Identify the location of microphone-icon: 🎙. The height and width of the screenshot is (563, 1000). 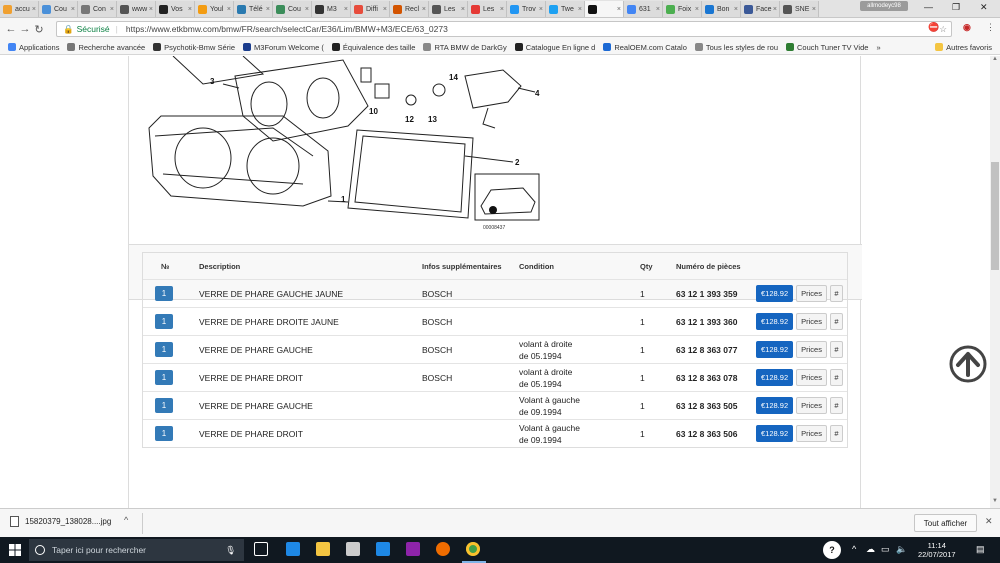
(230, 550).